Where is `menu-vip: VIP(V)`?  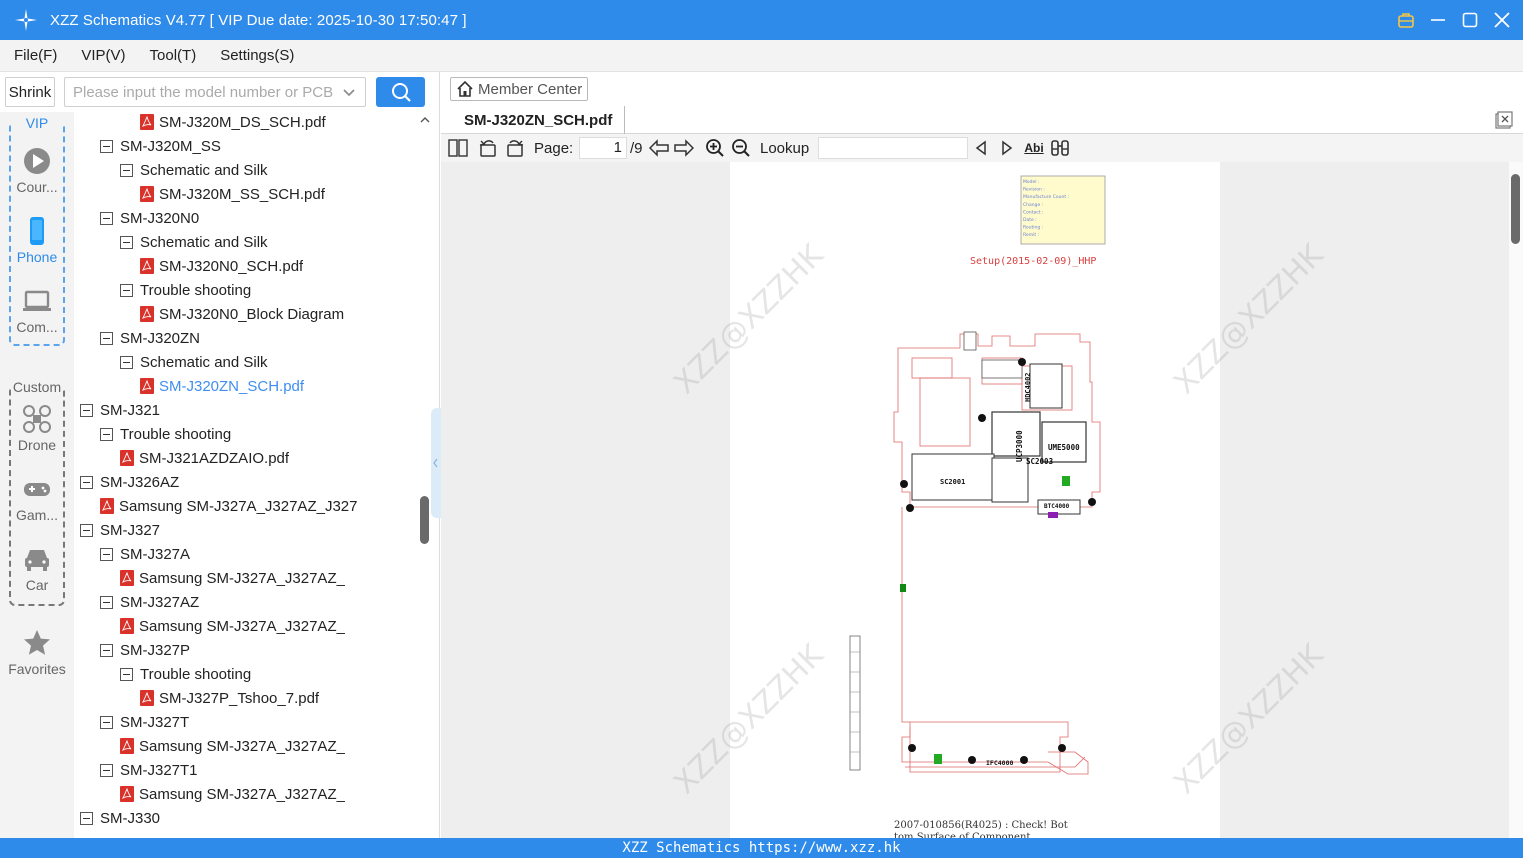 menu-vip: VIP(V) is located at coordinates (103, 55).